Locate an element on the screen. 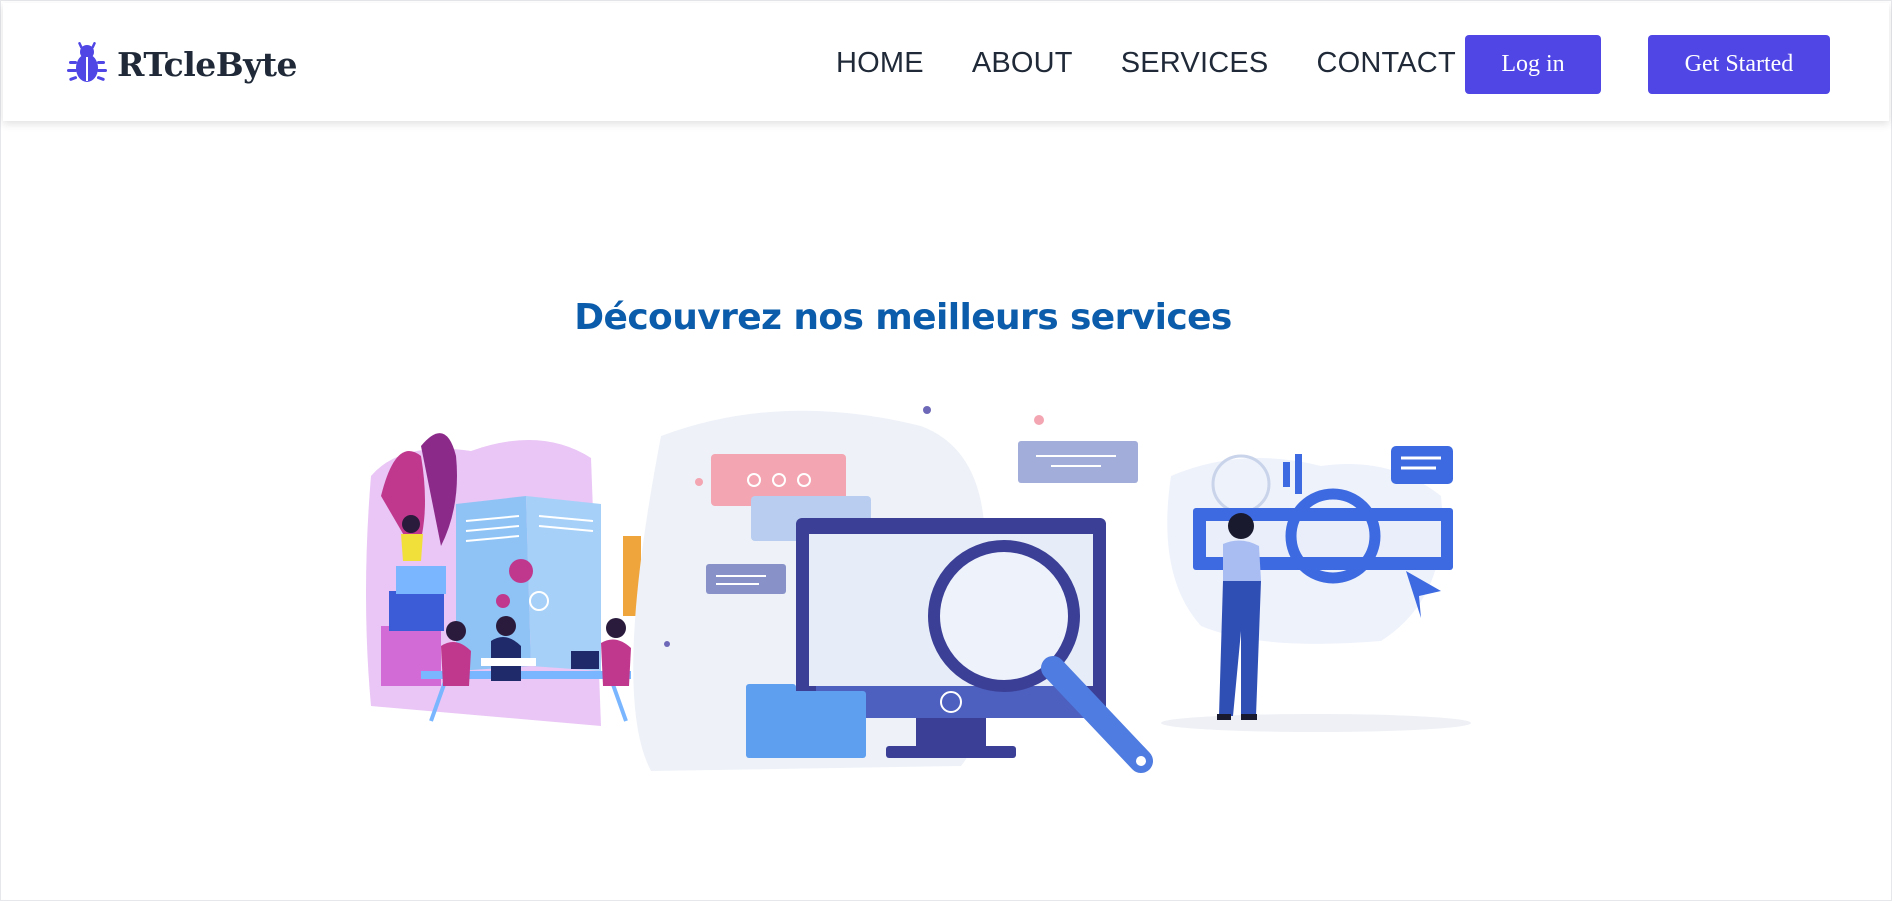 The image size is (1892, 901). bug-icon is located at coordinates (87, 62).